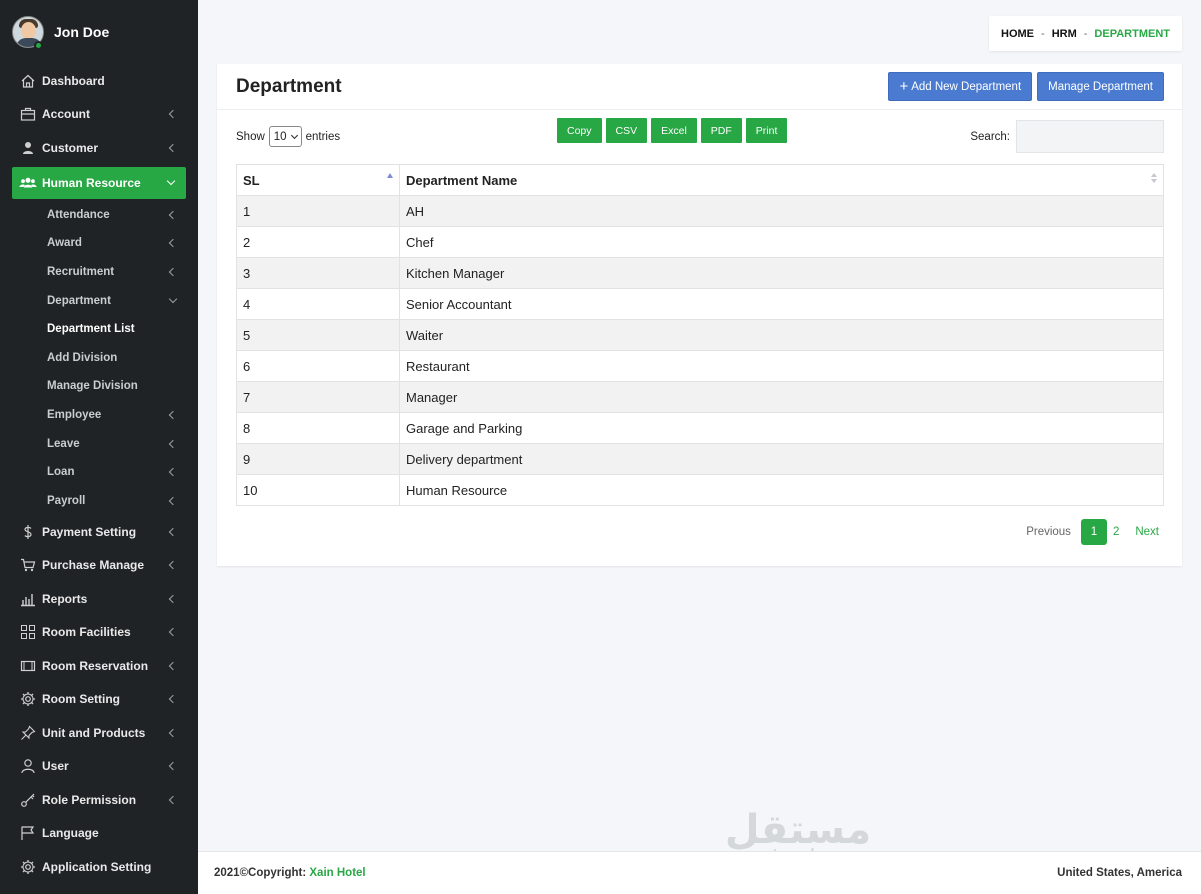 Image resolution: width=1201 pixels, height=894 pixels. What do you see at coordinates (766, 130) in the screenshot?
I see `print-button: Print` at bounding box center [766, 130].